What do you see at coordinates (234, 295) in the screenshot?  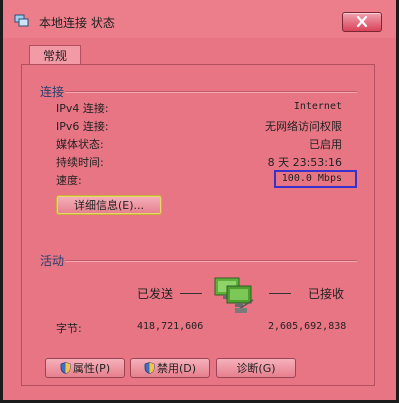 I see `network-activity-icon` at bounding box center [234, 295].